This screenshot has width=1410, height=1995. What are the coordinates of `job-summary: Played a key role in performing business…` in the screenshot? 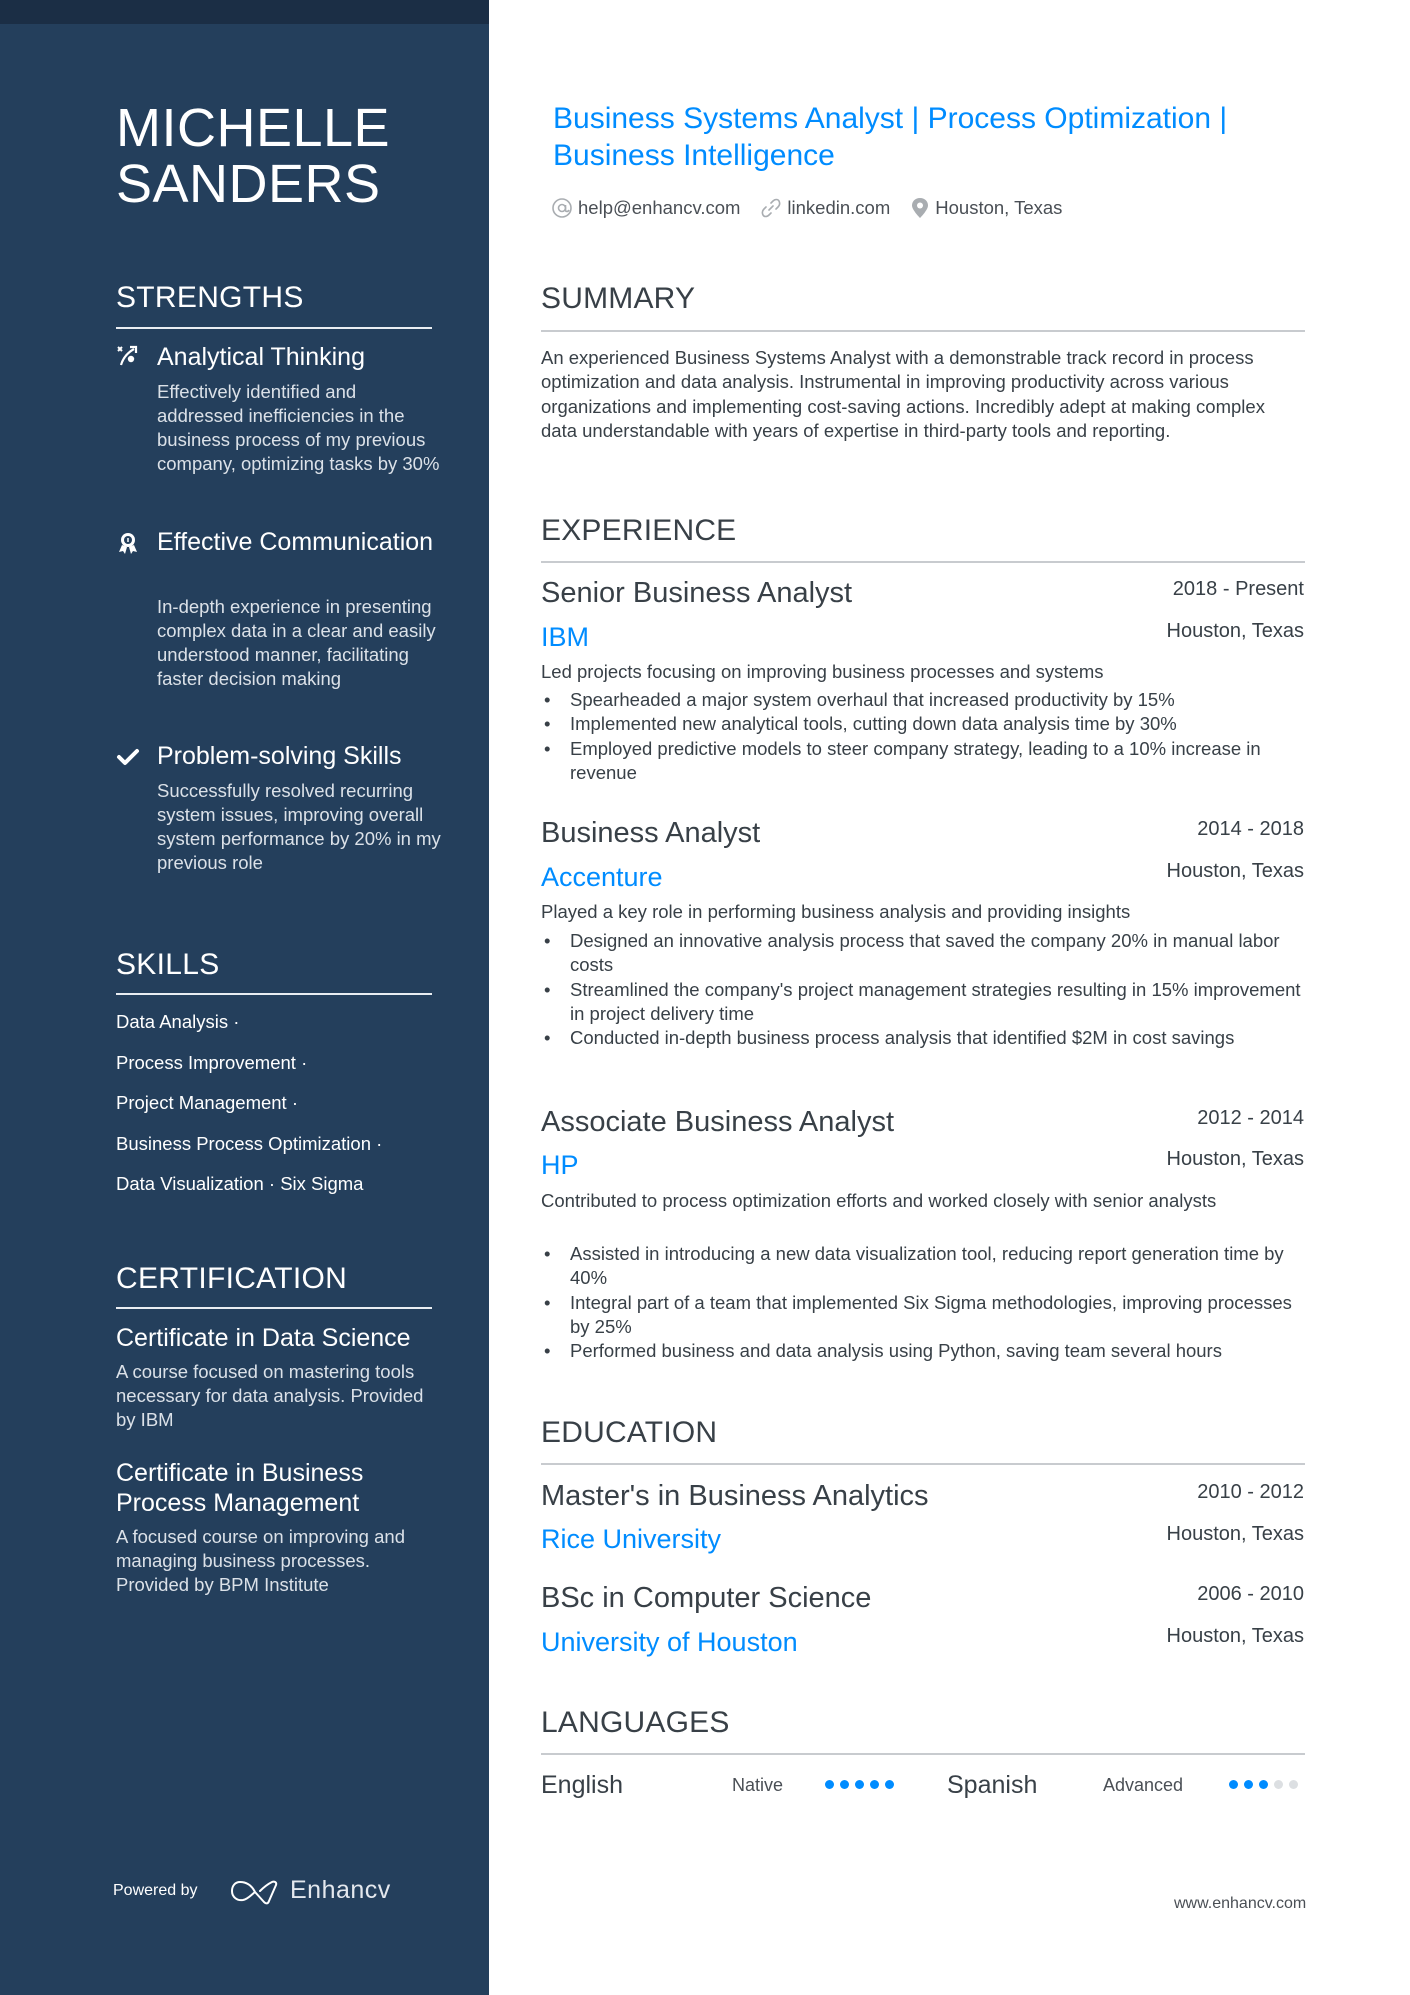 It's located at (836, 911).